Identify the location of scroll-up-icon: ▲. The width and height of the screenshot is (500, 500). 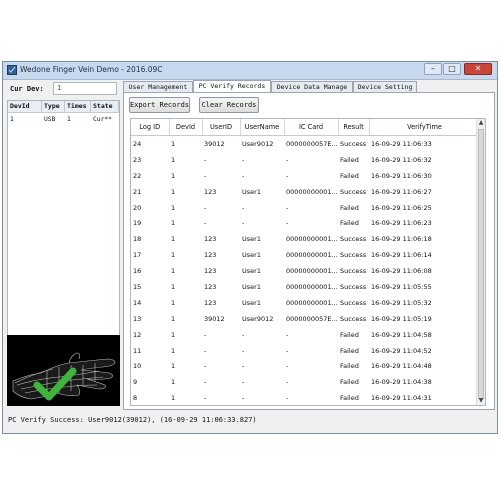
(481, 123).